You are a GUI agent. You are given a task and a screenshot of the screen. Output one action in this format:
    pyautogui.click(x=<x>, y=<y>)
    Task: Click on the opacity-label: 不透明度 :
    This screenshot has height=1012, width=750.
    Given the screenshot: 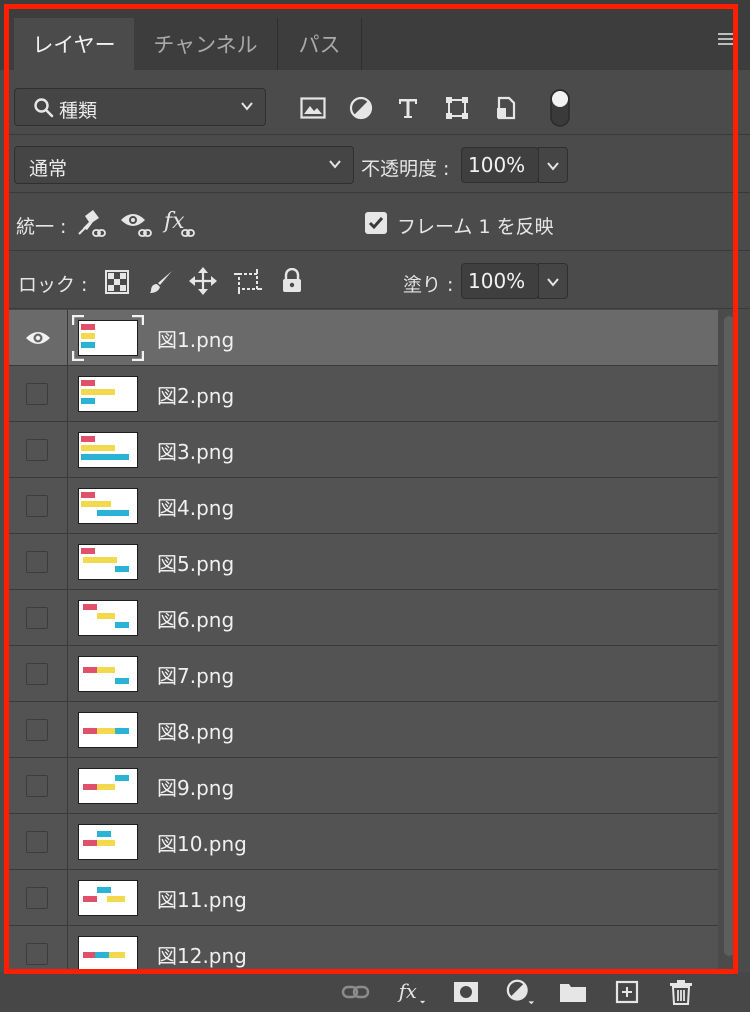 What is the action you would take?
    pyautogui.click(x=405, y=169)
    